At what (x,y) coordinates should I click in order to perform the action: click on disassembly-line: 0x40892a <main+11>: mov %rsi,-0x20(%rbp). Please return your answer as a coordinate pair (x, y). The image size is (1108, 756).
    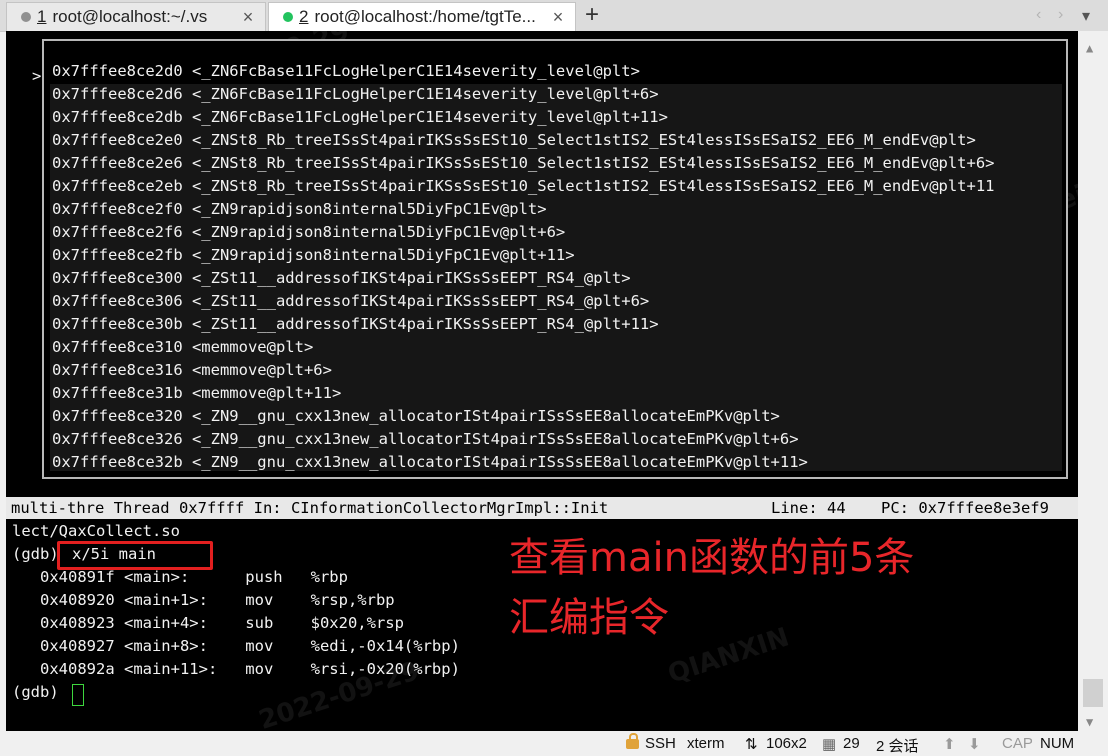
    Looking at the image, I should click on (236, 669).